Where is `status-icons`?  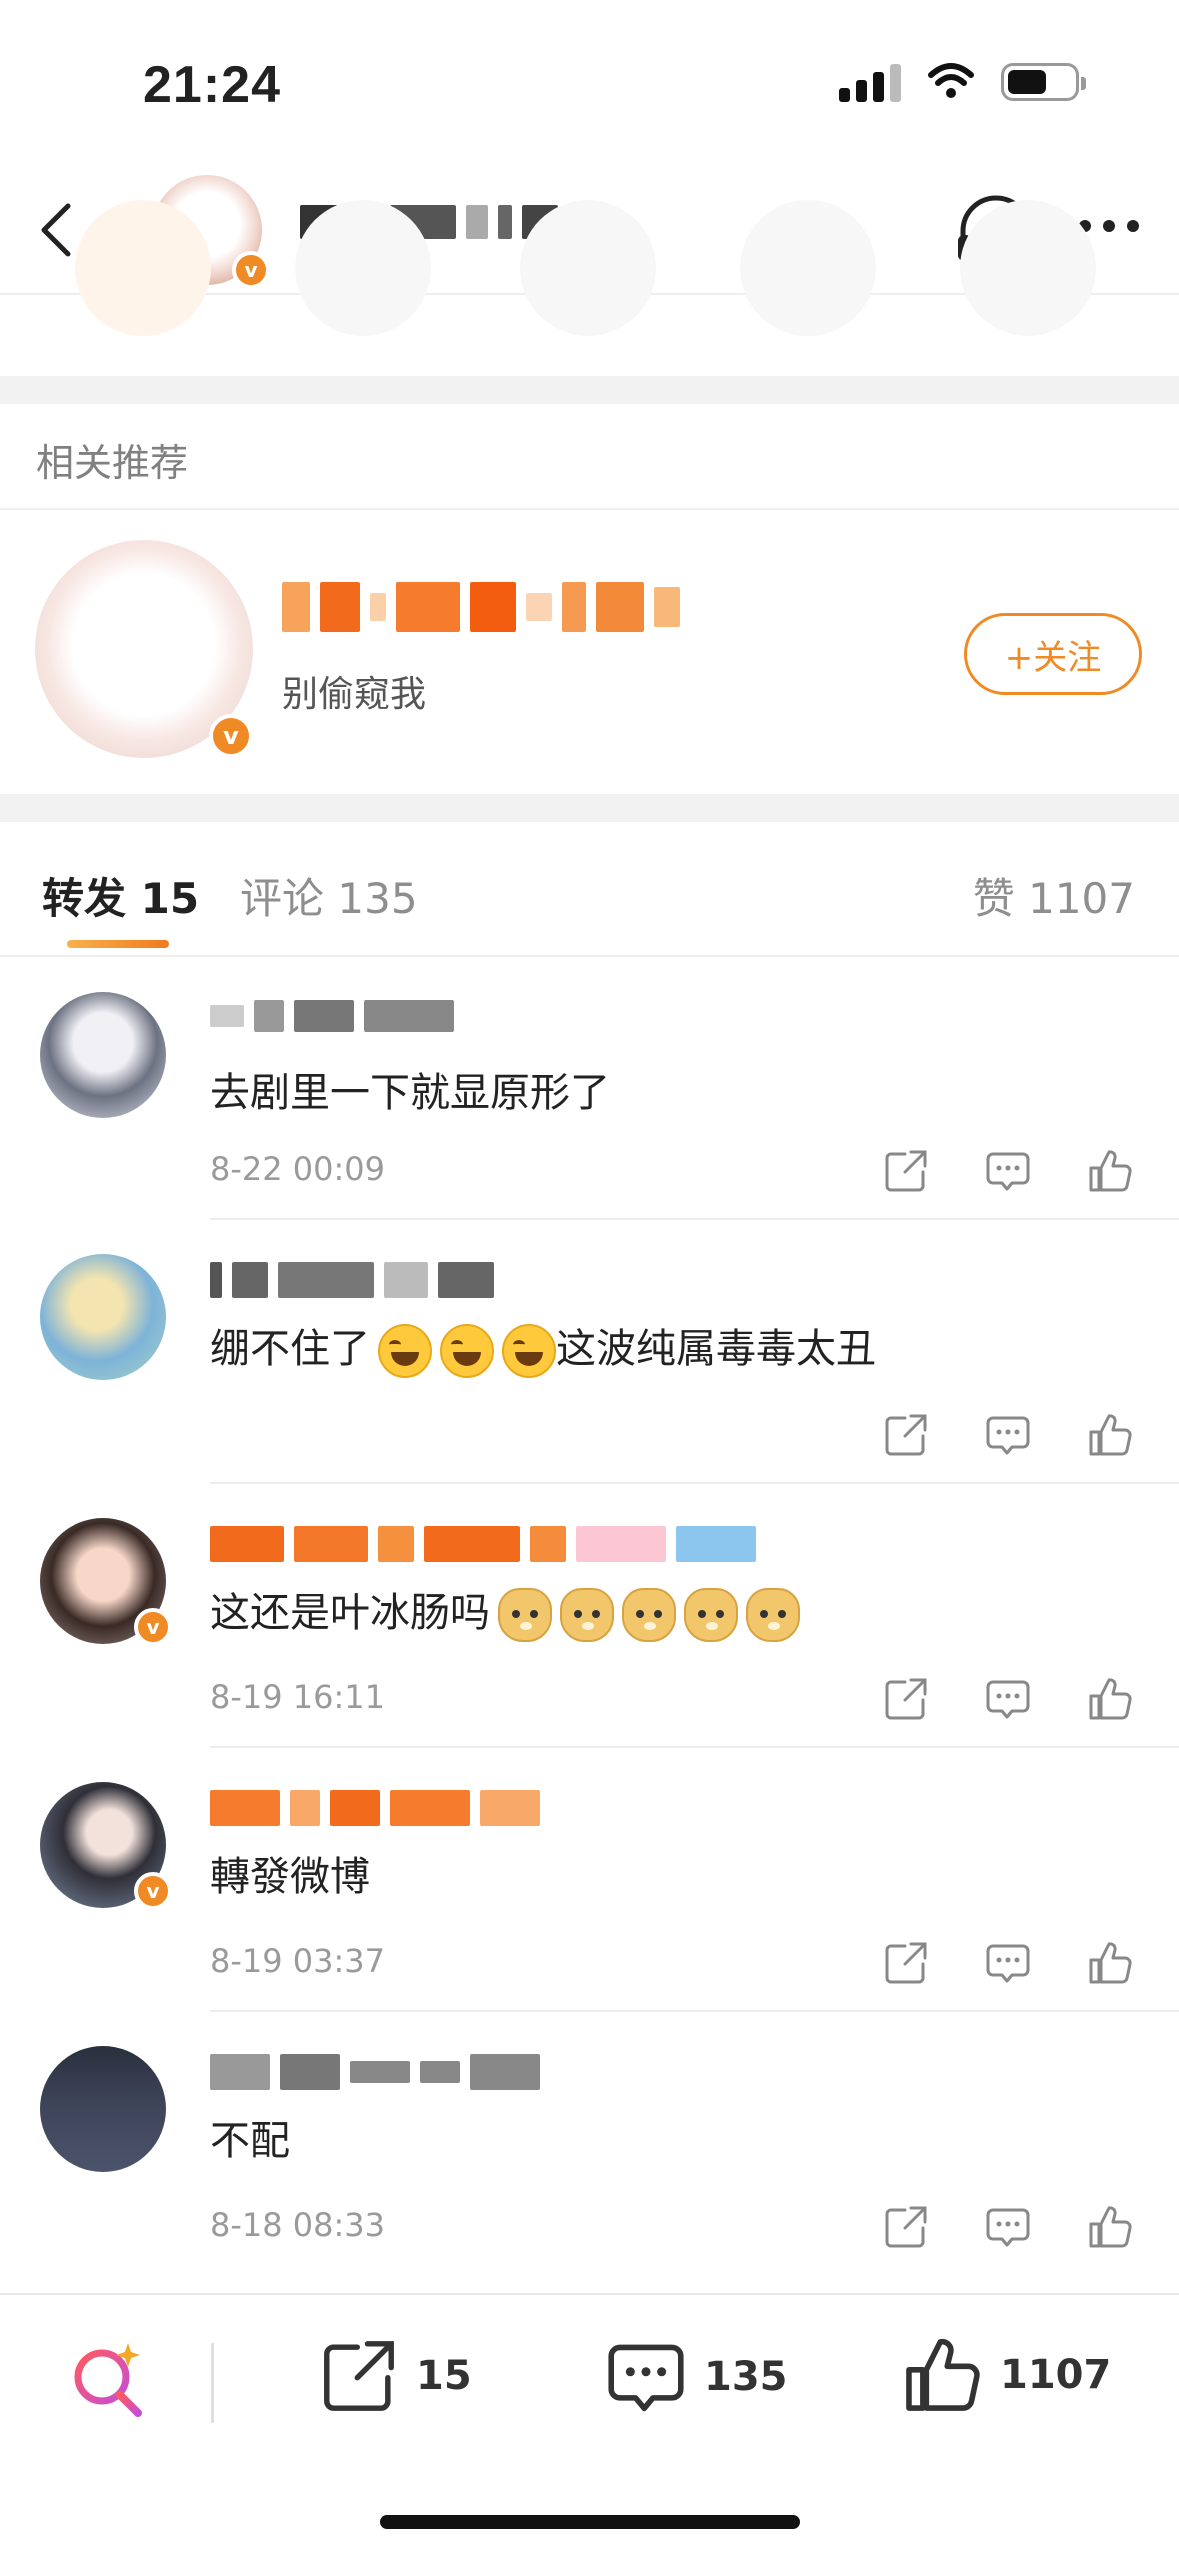 status-icons is located at coordinates (962, 82).